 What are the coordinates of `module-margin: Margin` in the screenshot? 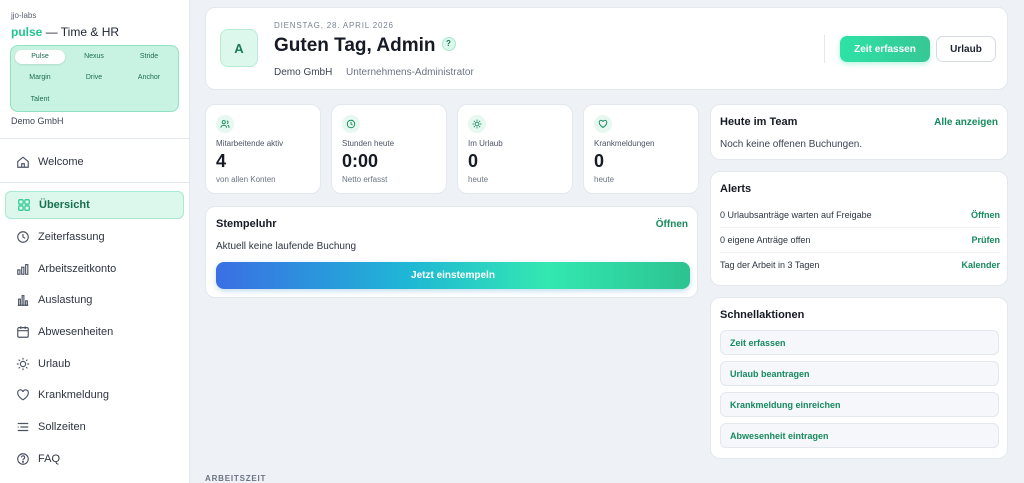 It's located at (40, 78).